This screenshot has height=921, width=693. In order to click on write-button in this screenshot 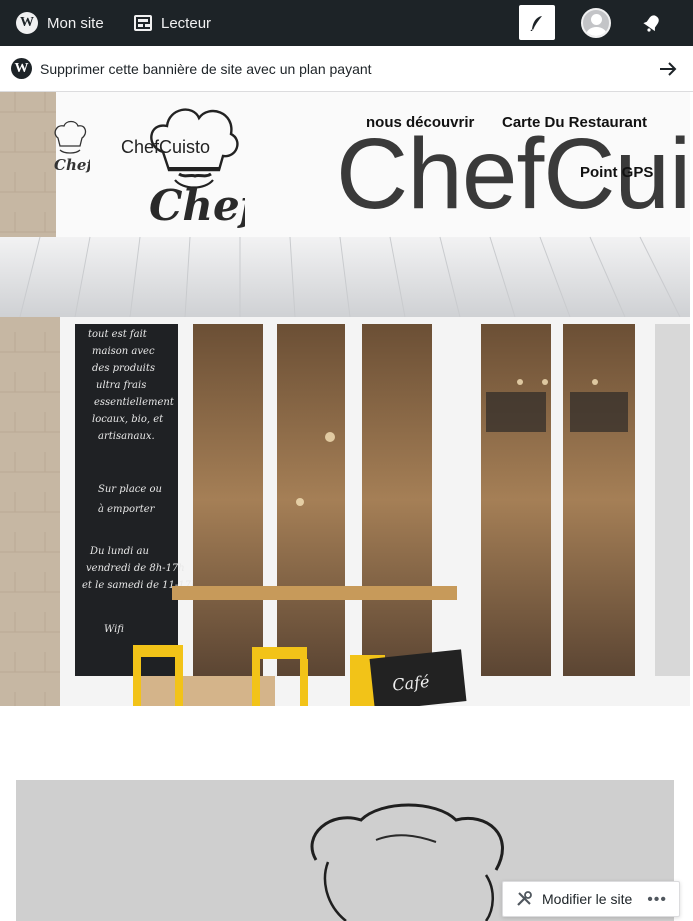, I will do `click(537, 22)`.